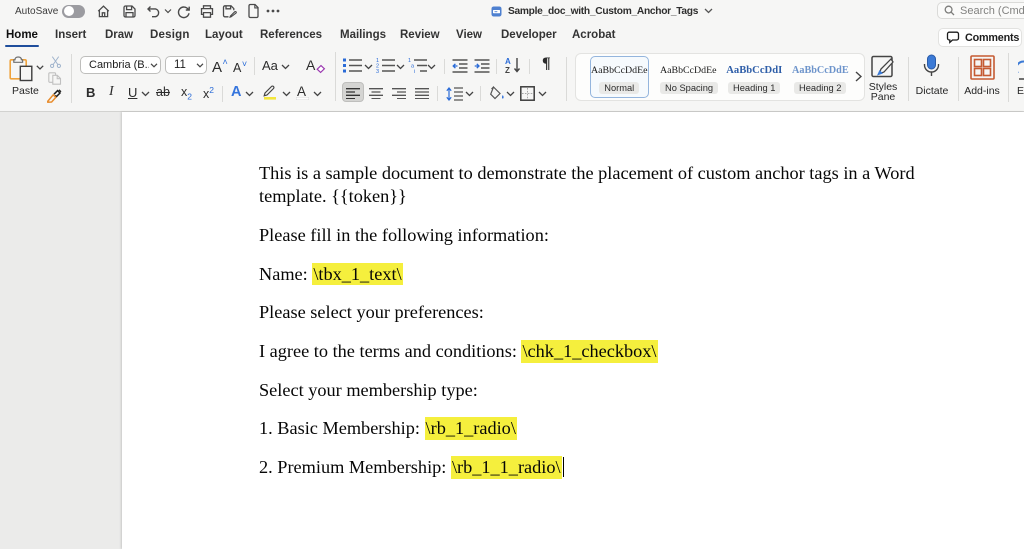 The width and height of the screenshot is (1024, 549). I want to click on svg-text: 3, so click(377, 71).